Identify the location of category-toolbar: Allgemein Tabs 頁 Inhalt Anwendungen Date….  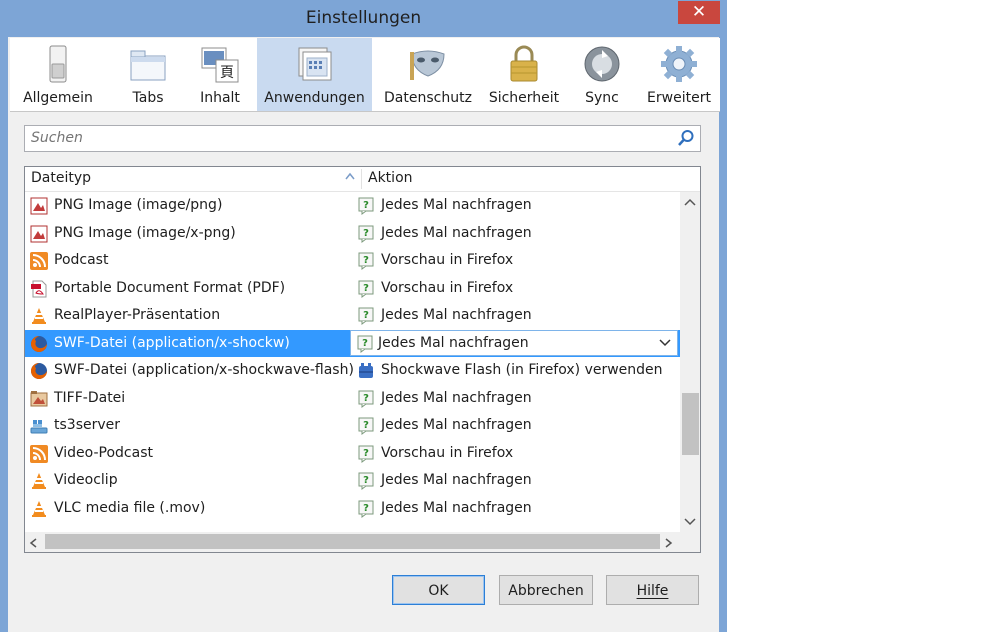
(365, 75).